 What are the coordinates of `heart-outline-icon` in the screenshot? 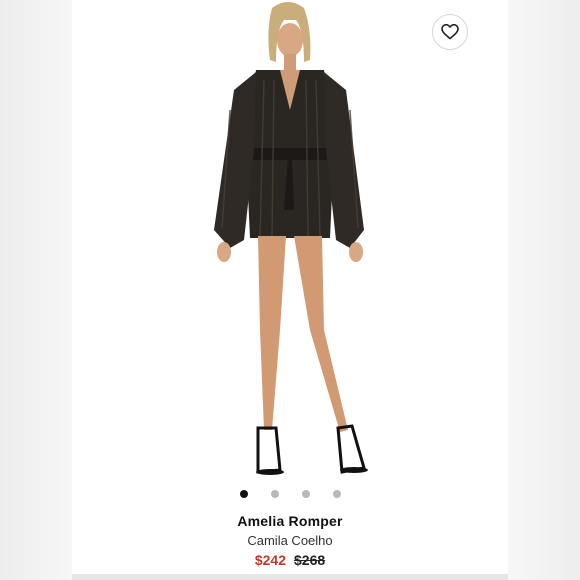 It's located at (450, 32).